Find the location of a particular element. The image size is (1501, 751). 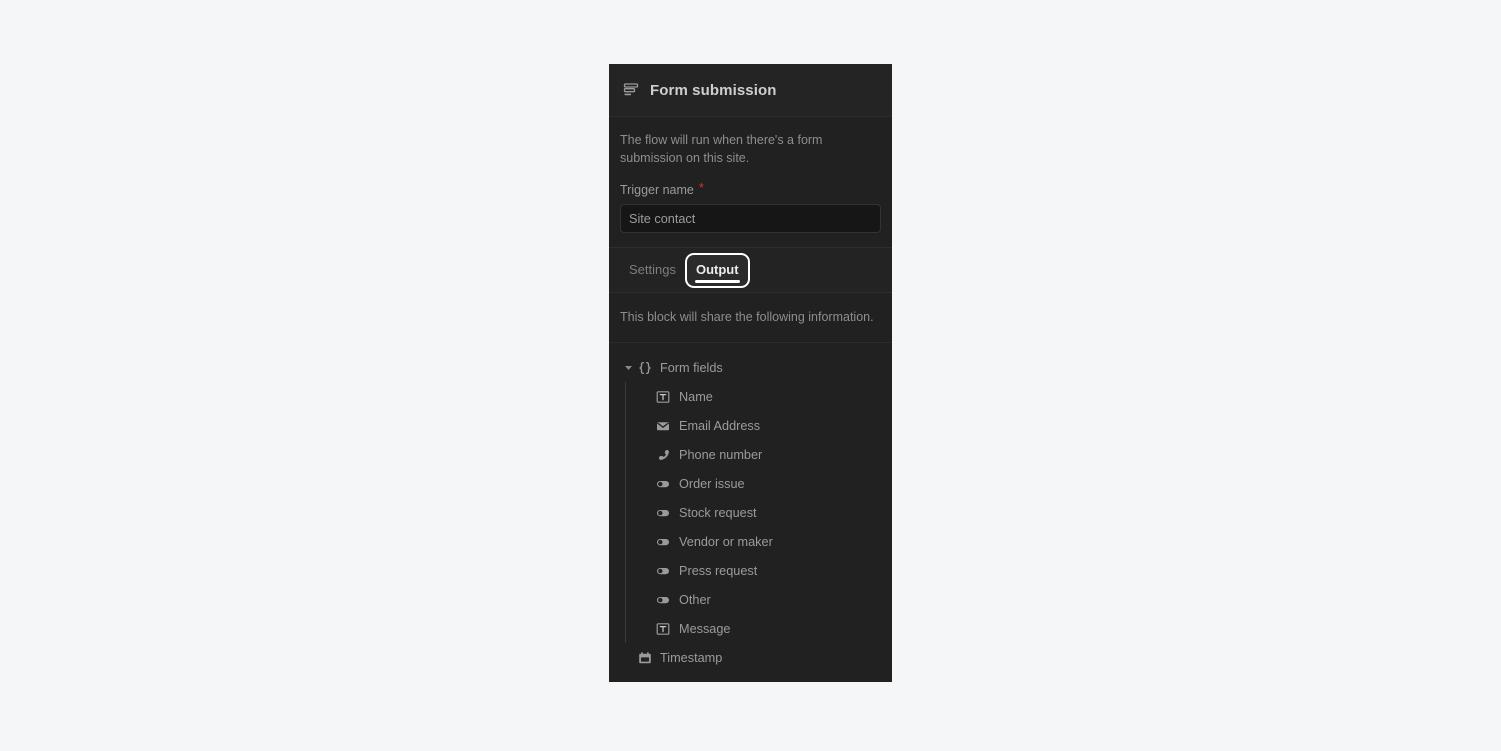

tree-item-label: Message is located at coordinates (705, 628).